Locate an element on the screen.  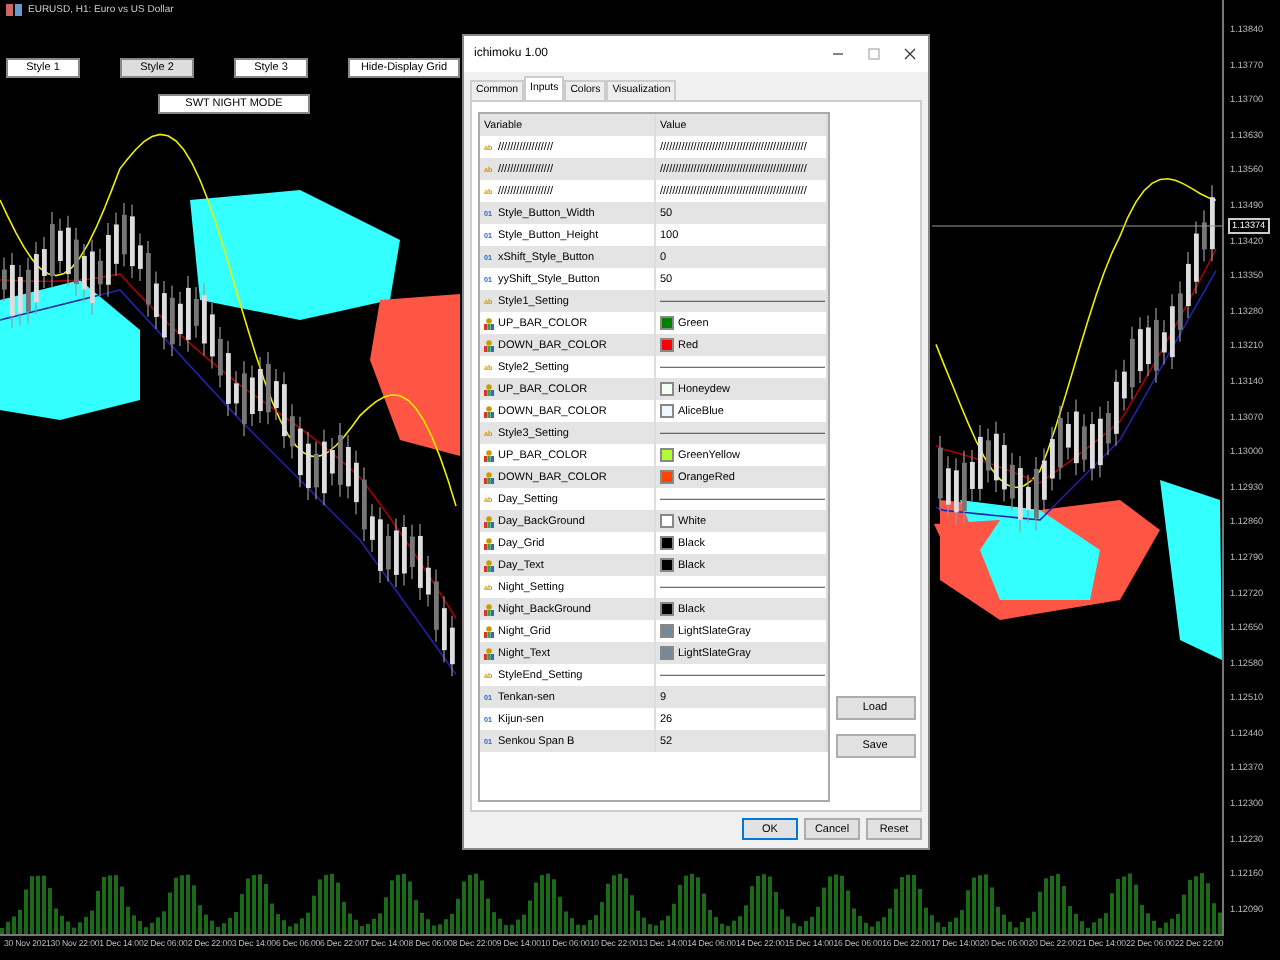
minimize-icon is located at coordinates (838, 54).